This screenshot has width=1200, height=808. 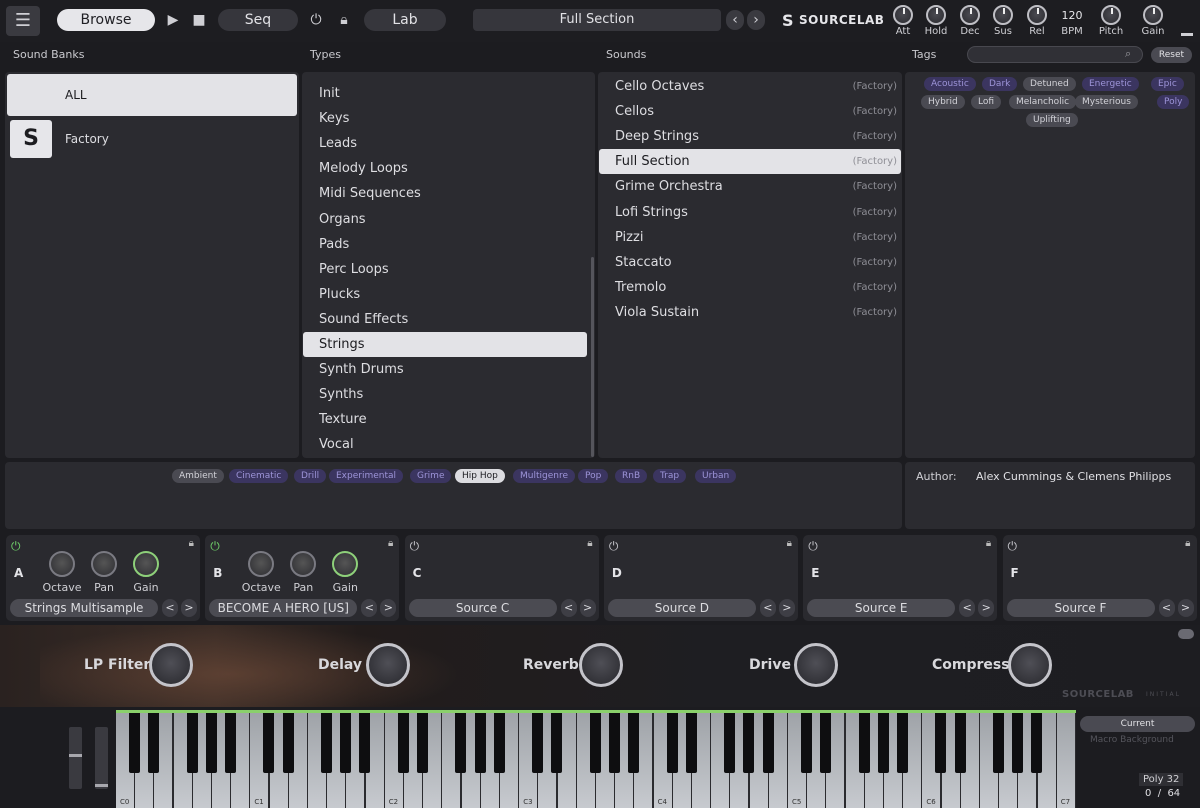 What do you see at coordinates (1052, 120) in the screenshot?
I see `tag-uplifting: Uplifting` at bounding box center [1052, 120].